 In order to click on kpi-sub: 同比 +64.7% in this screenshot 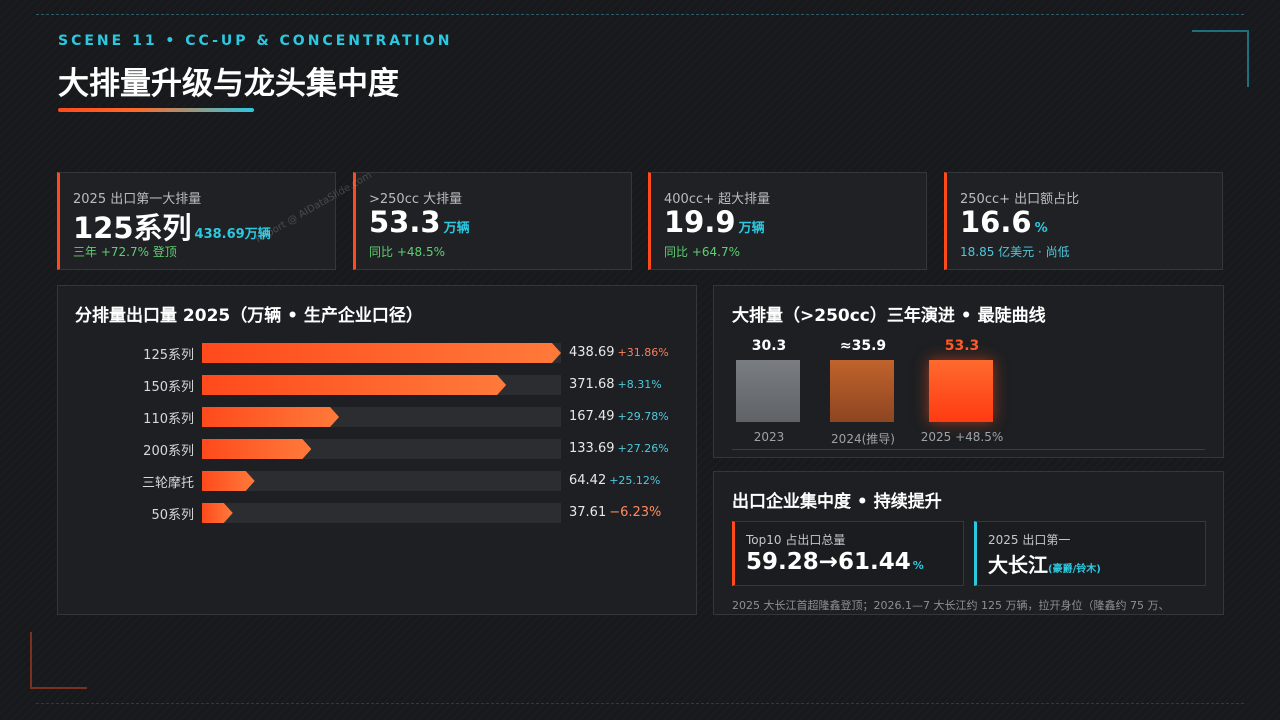, I will do `click(702, 252)`.